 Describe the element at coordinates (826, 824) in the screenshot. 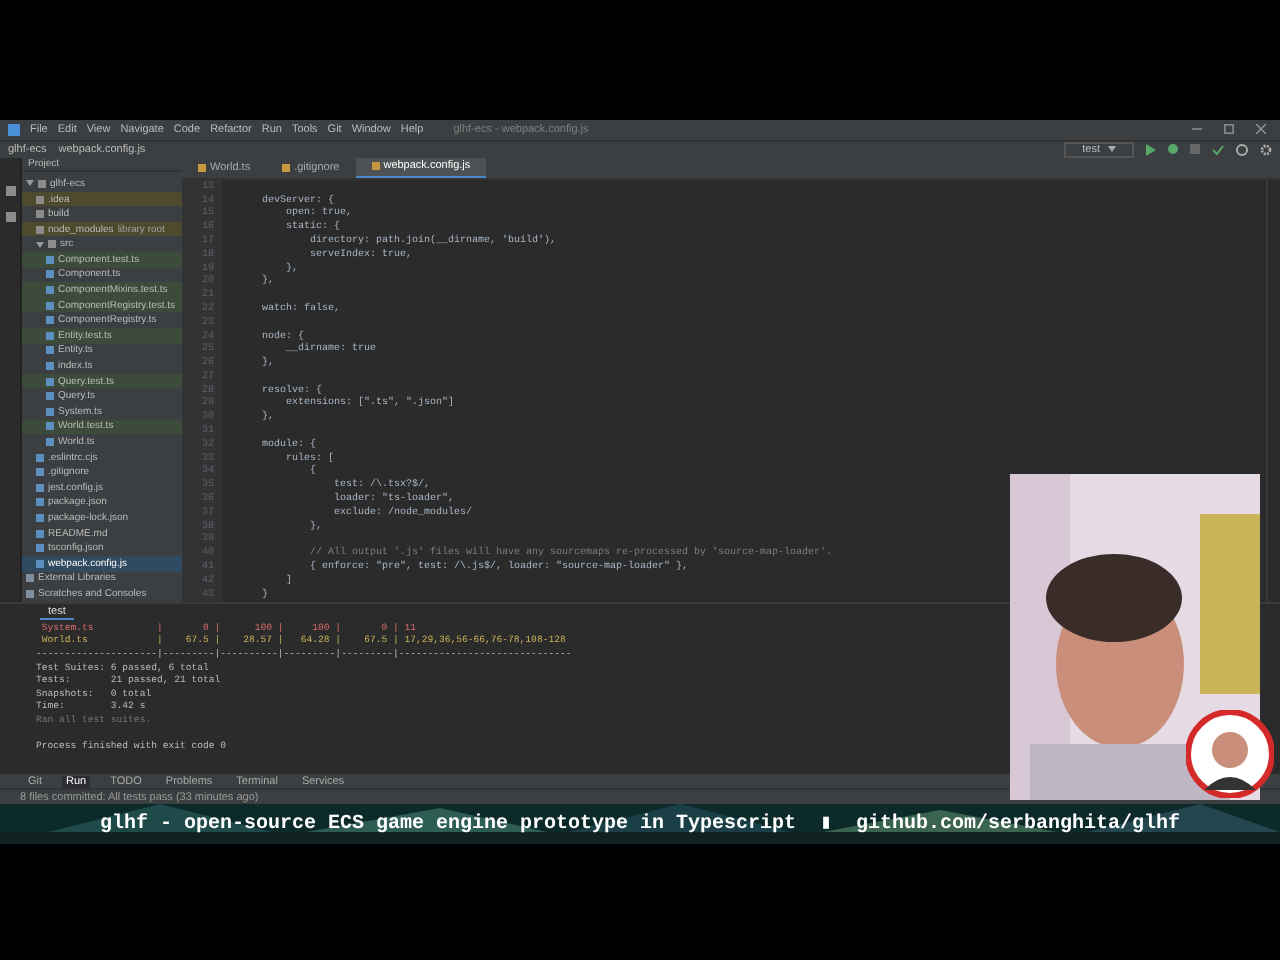

I see `banner-text: ▮` at that location.